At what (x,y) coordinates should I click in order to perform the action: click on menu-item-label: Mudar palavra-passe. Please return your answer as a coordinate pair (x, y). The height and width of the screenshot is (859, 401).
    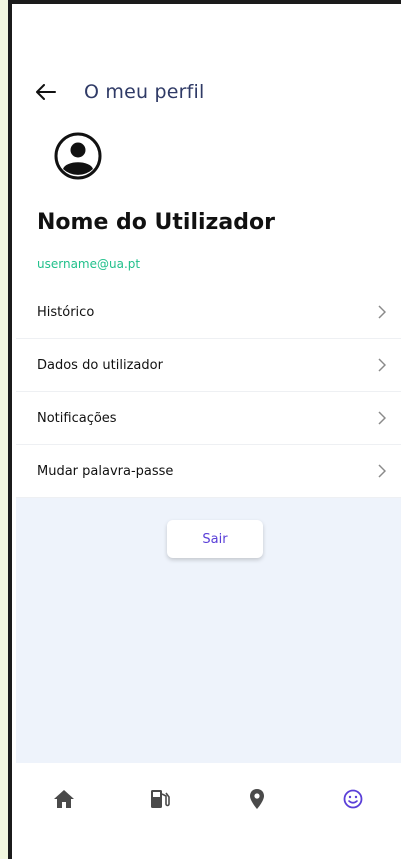
    Looking at the image, I should click on (105, 471).